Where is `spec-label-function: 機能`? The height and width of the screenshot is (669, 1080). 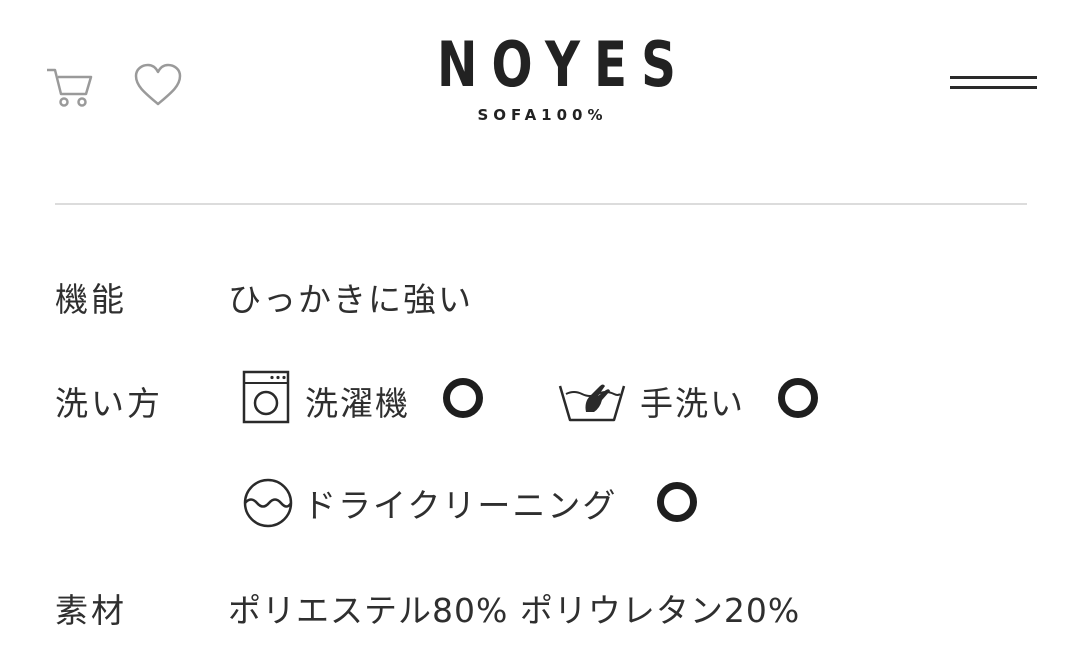
spec-label-function: 機能 is located at coordinates (91, 299).